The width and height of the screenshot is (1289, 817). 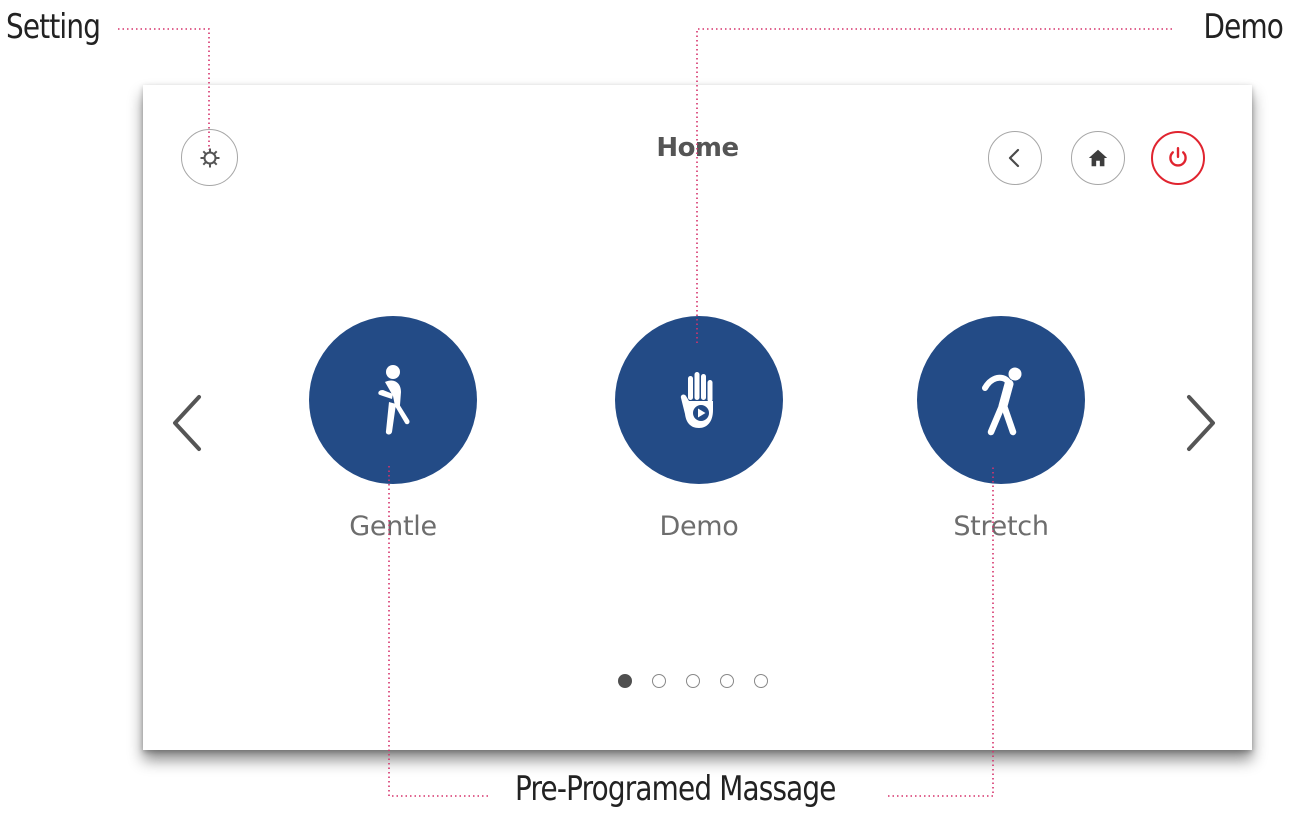 I want to click on power-button, so click(x=1178, y=158).